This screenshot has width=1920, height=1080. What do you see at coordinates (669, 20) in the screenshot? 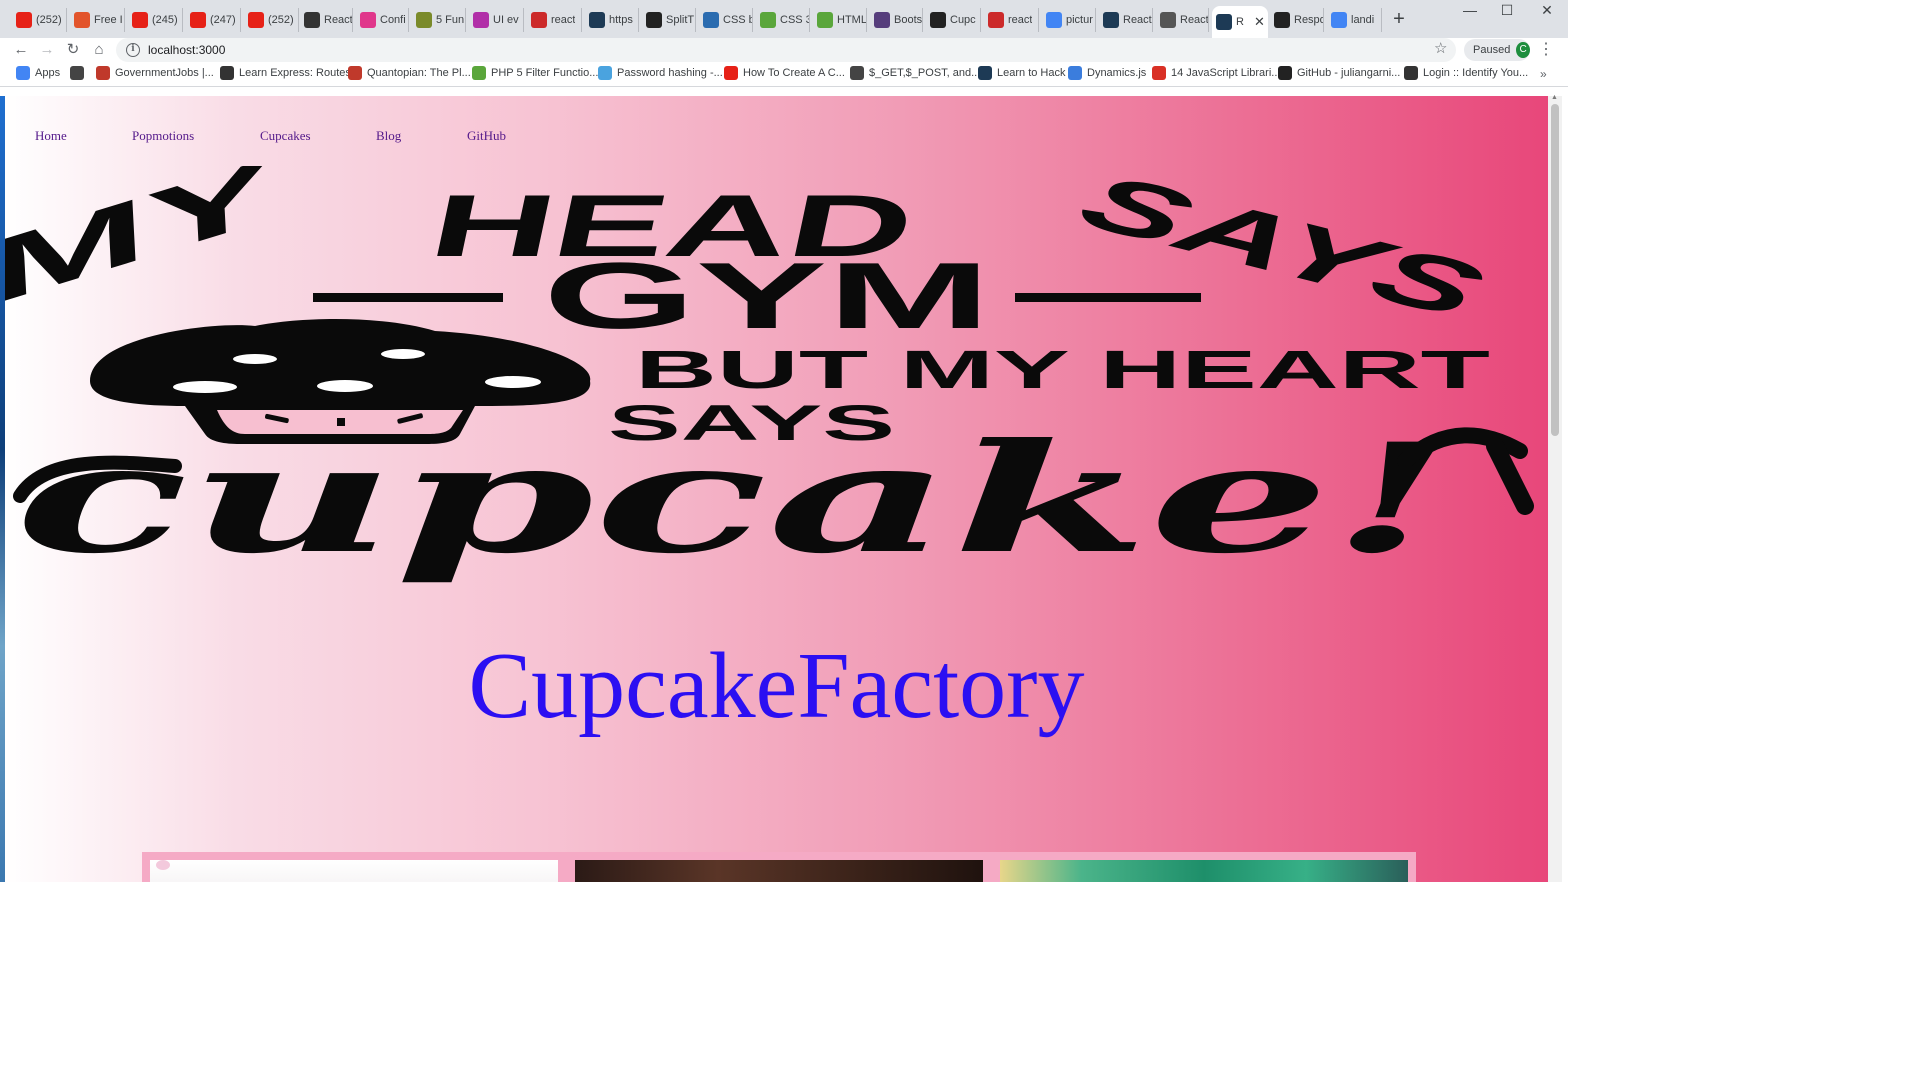
I see `tab-12: SplitT` at bounding box center [669, 20].